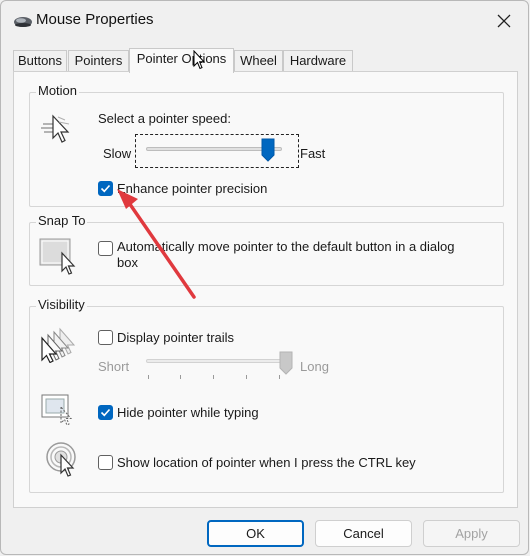  I want to click on trail-slider-thumb, so click(286, 363).